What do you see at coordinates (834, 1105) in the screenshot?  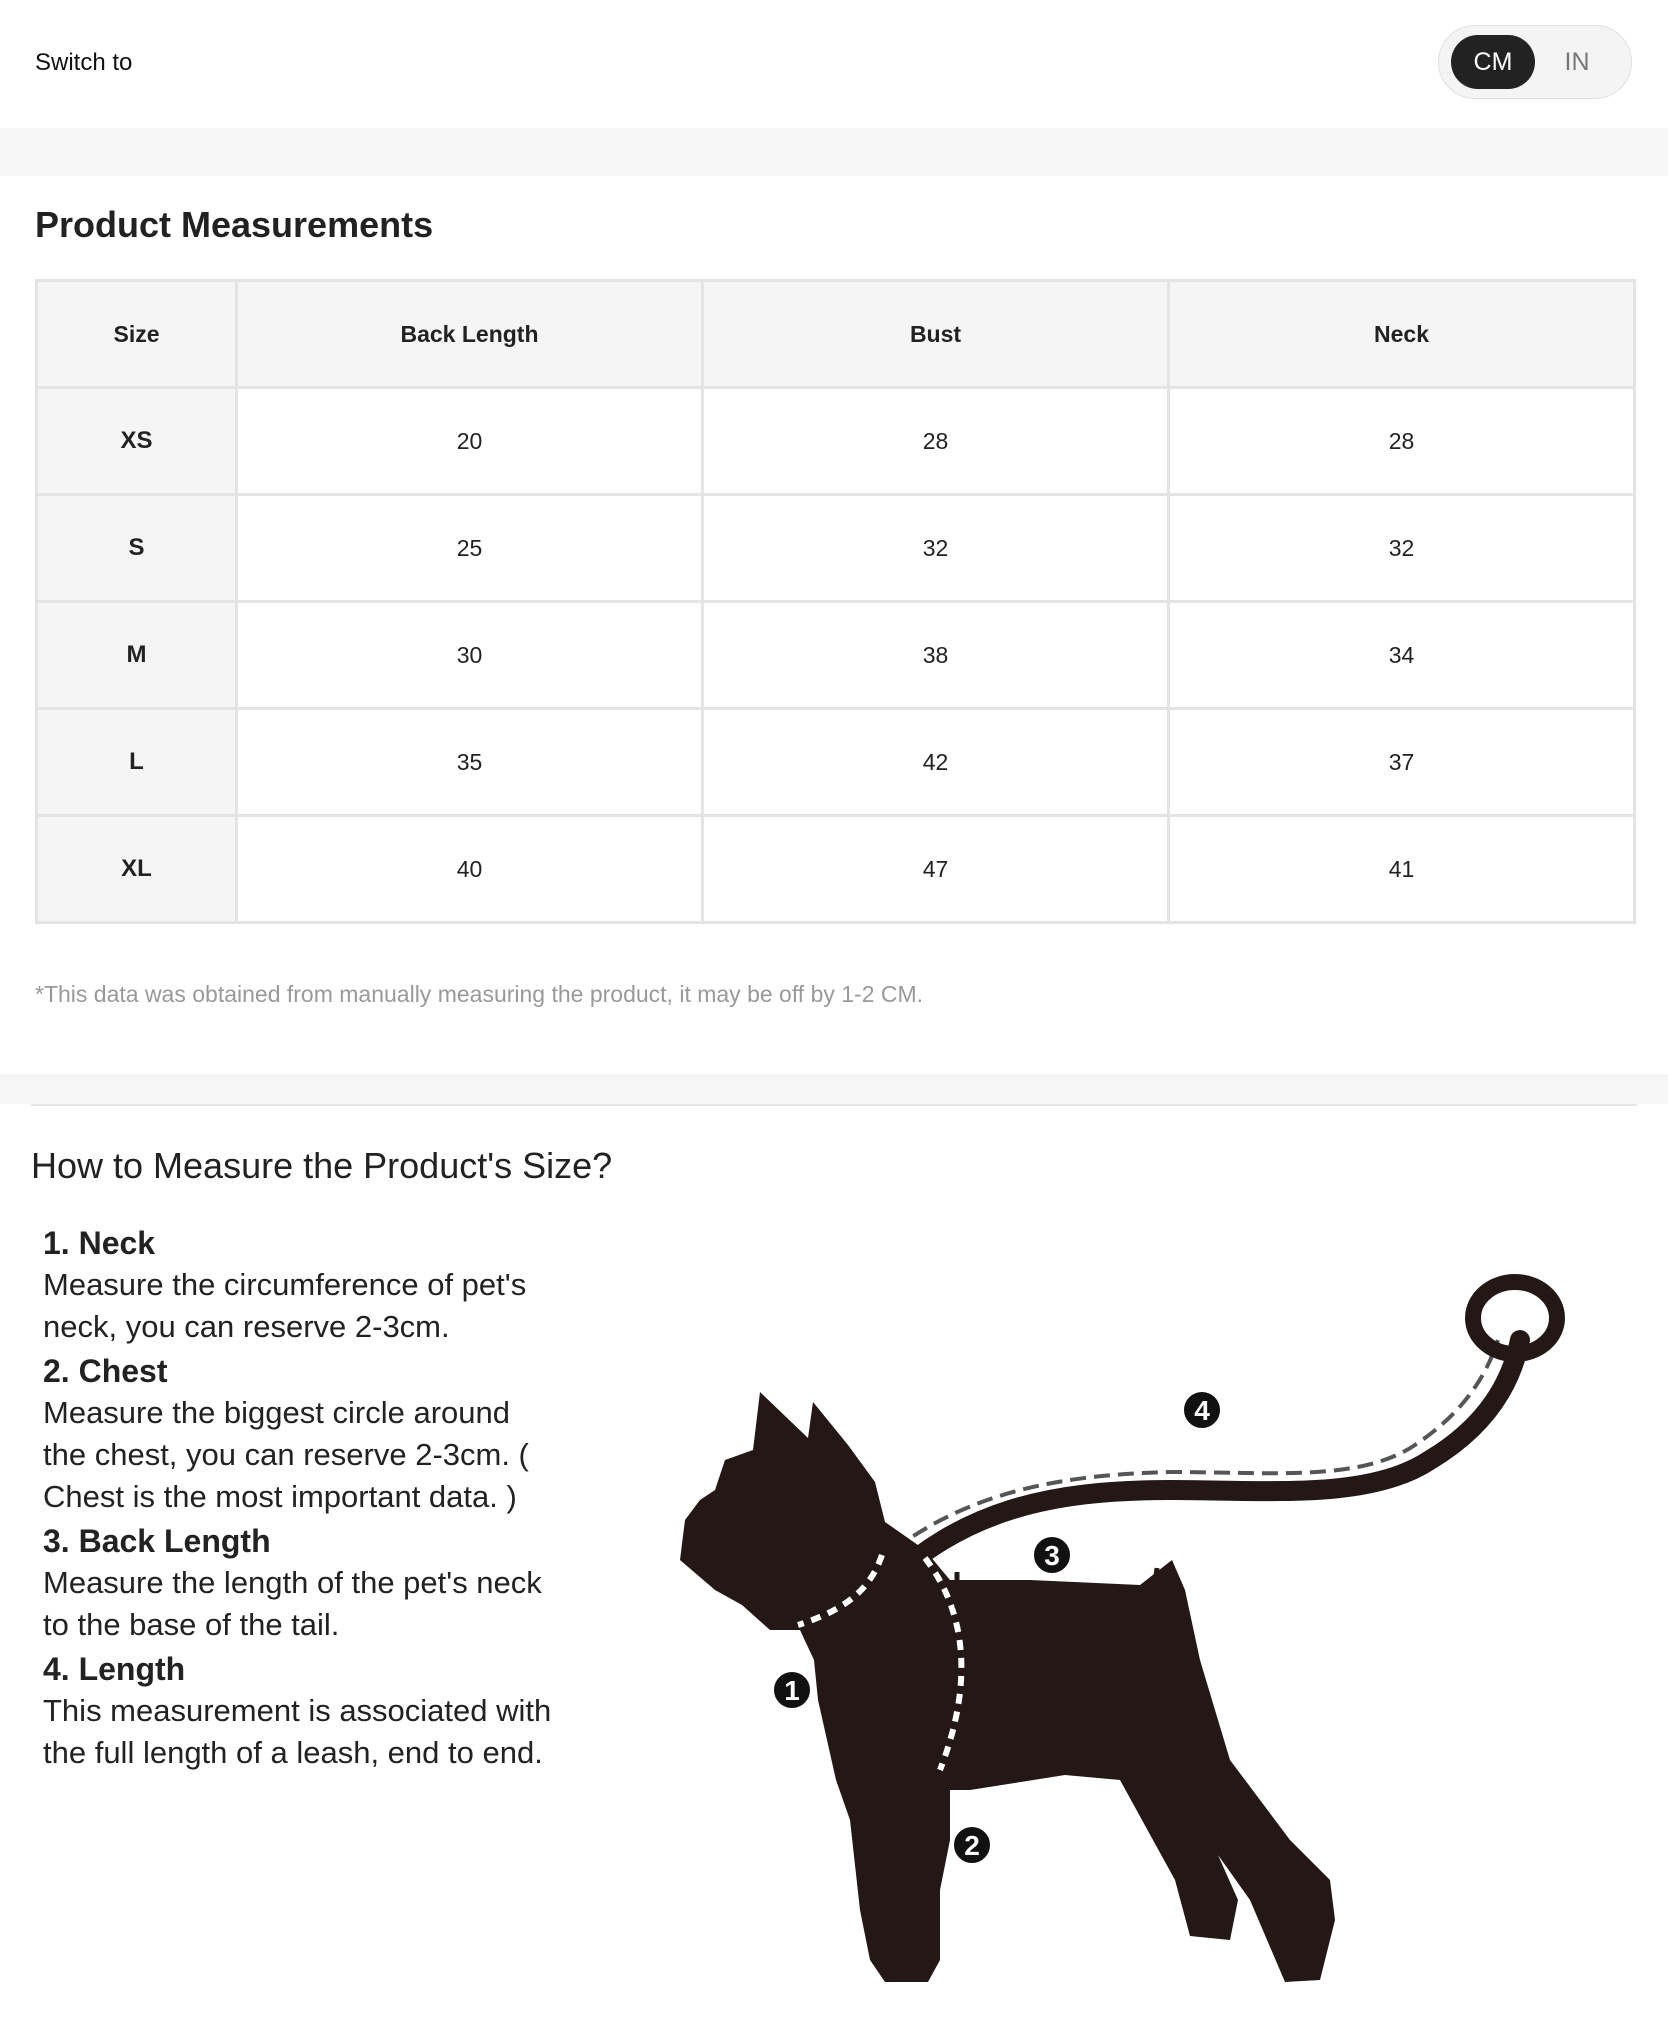 I see `divider` at bounding box center [834, 1105].